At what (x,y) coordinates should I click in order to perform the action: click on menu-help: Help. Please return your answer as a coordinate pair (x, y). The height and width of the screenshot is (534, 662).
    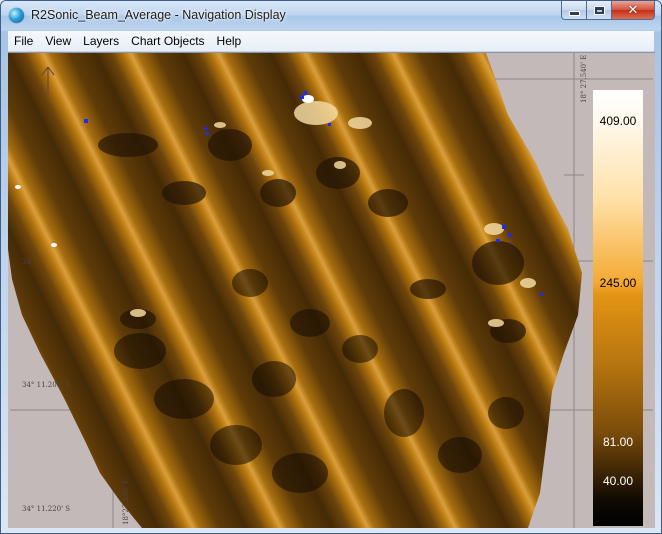
    Looking at the image, I should click on (229, 41).